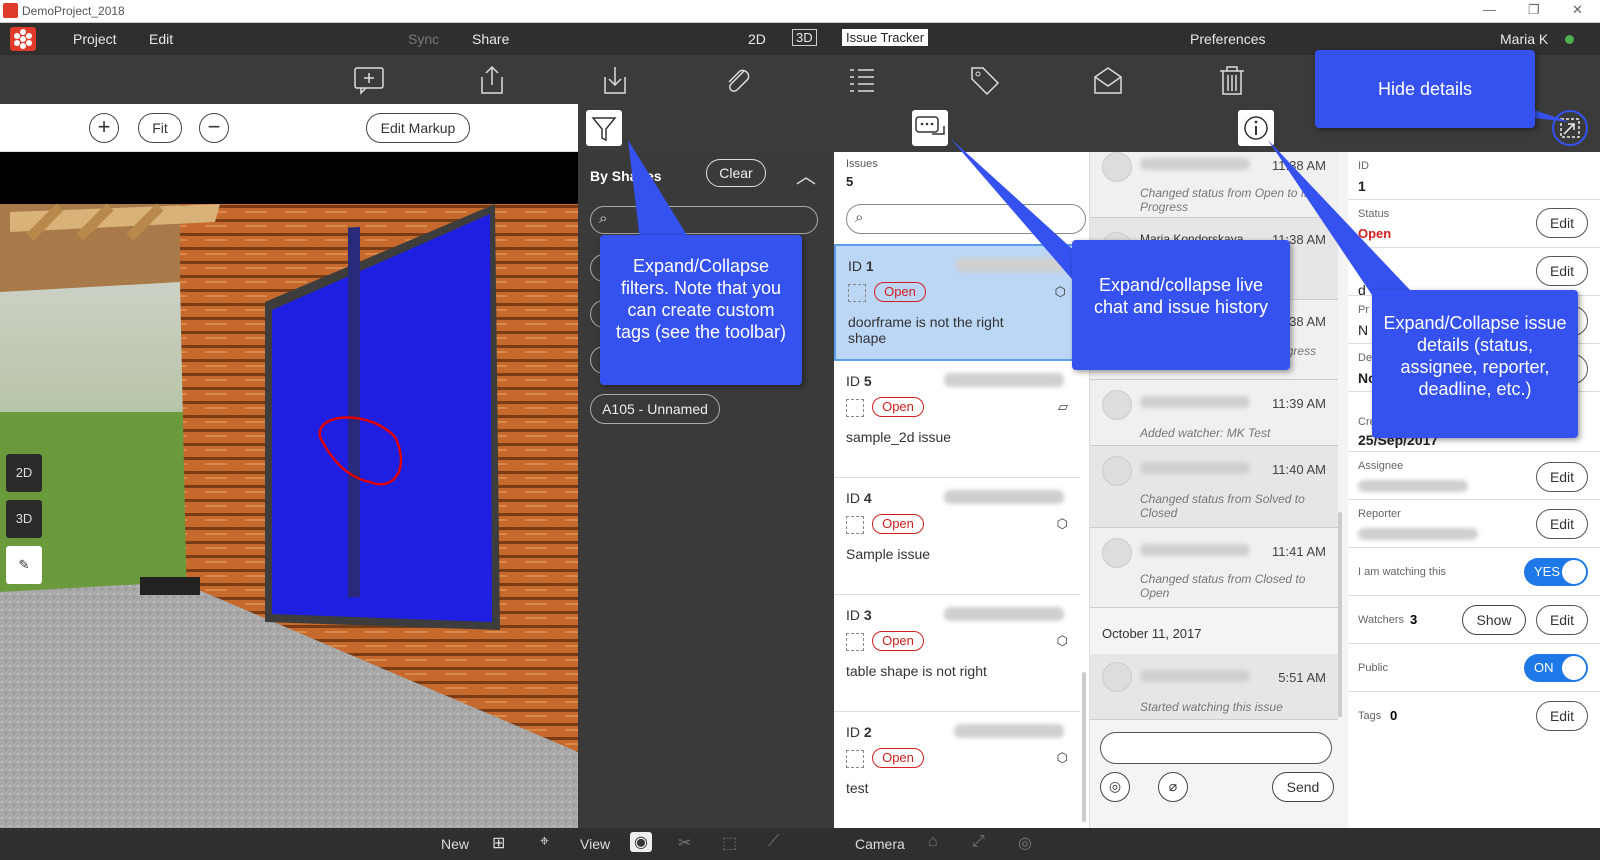  Describe the element at coordinates (1474, 176) in the screenshot. I see `detail-id: ID 1` at that location.